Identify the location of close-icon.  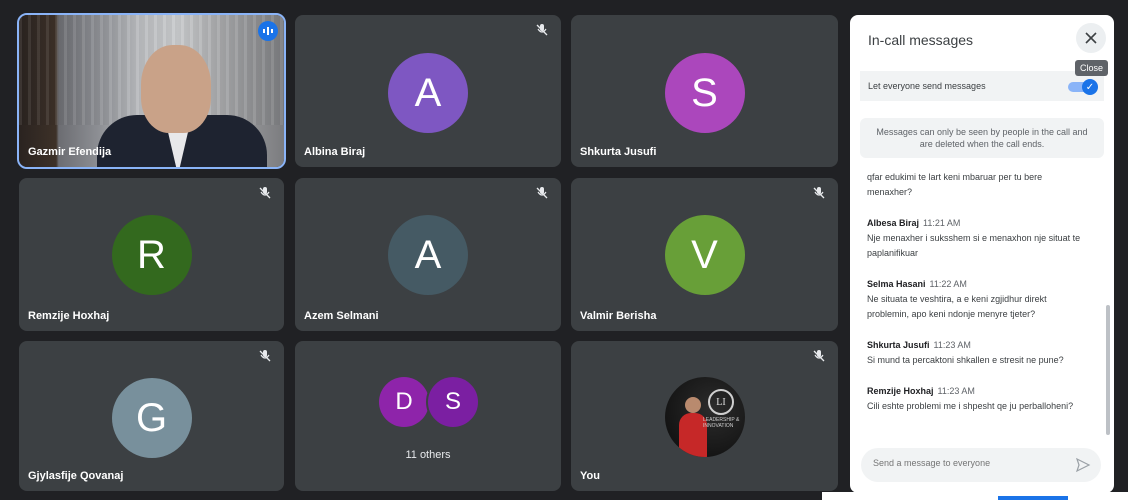
(1091, 38).